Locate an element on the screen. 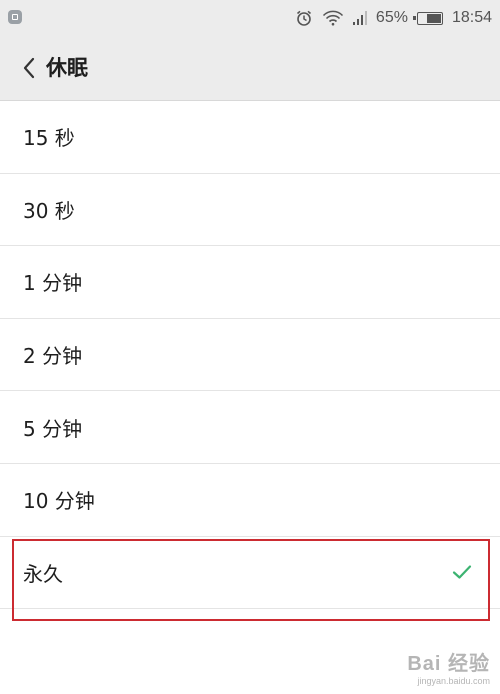  option-label: 30 秒 is located at coordinates (49, 210).